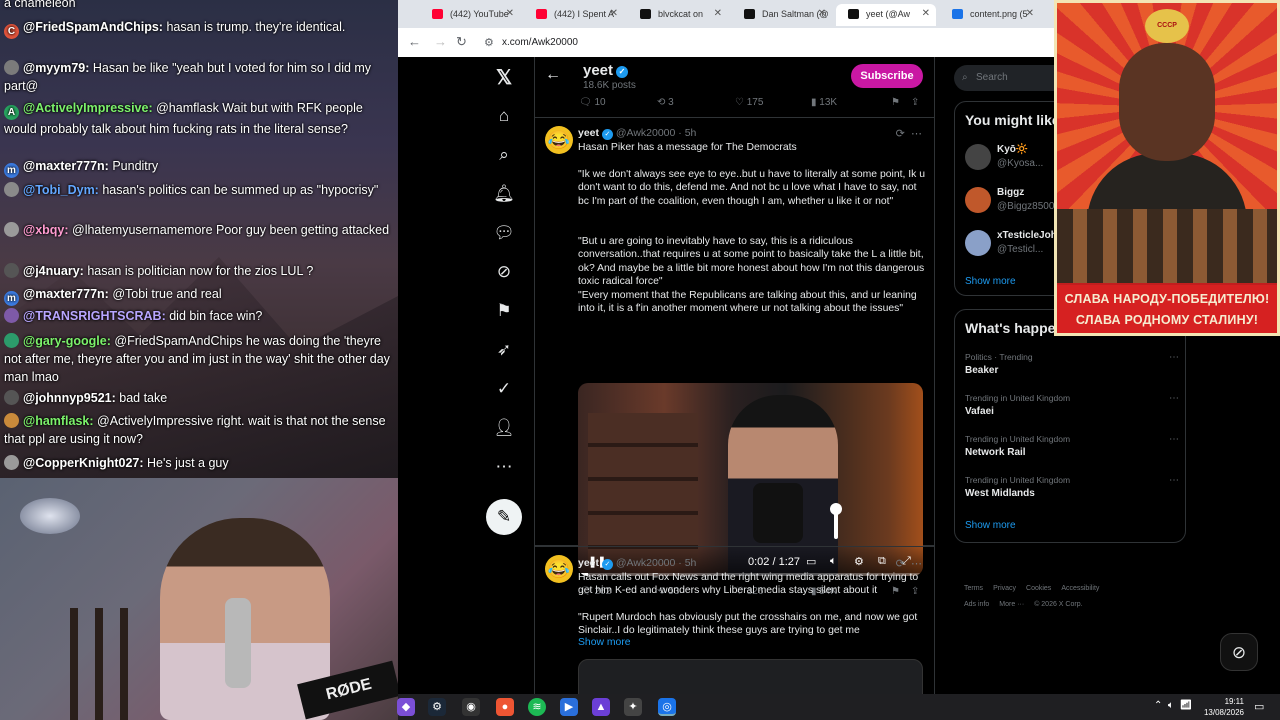  What do you see at coordinates (1011, 604) in the screenshot?
I see `footer-link: More ···` at bounding box center [1011, 604].